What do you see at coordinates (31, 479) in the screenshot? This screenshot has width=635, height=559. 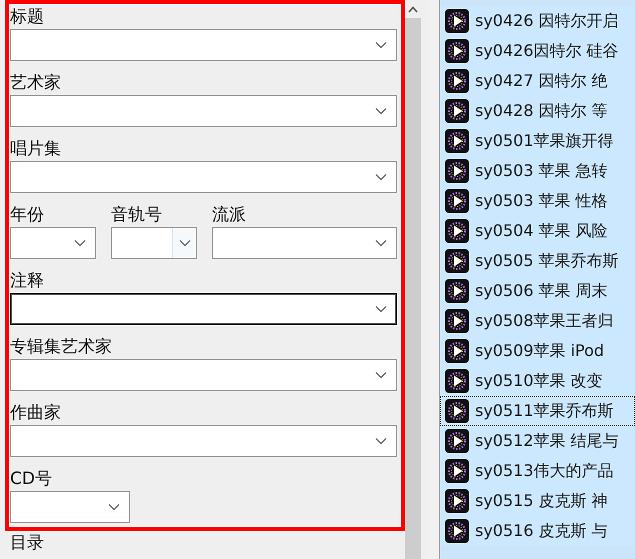 I see `field-label: CD号` at bounding box center [31, 479].